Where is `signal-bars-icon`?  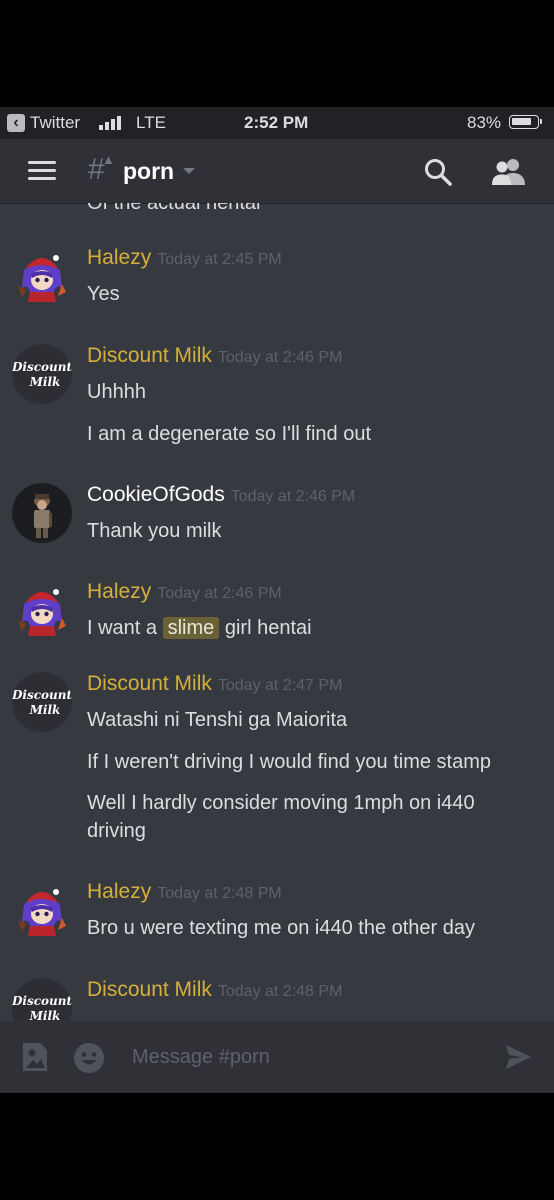 signal-bars-icon is located at coordinates (110, 123).